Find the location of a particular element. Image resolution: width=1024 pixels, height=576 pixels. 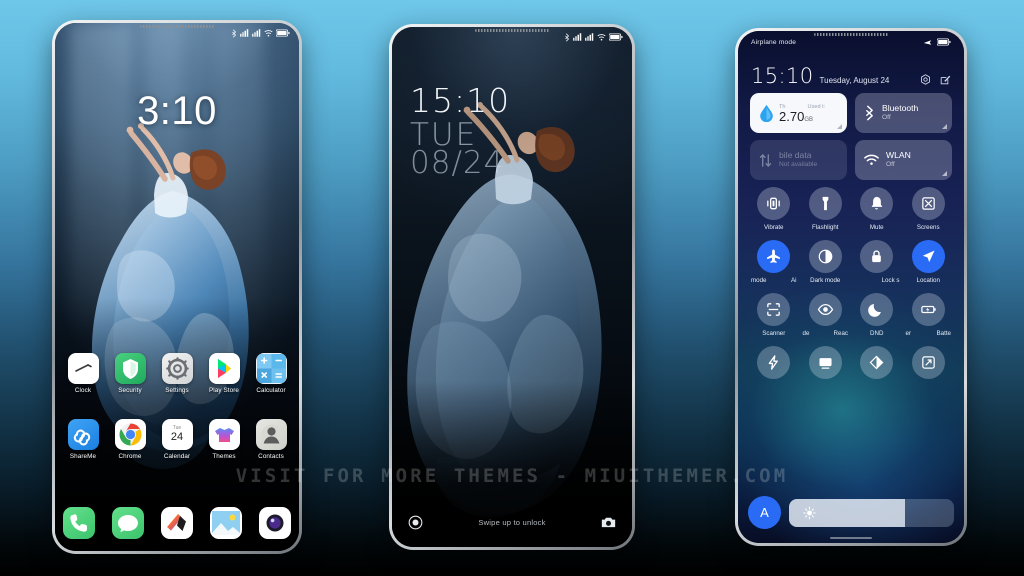

app-label: Clock is located at coordinates (83, 390).